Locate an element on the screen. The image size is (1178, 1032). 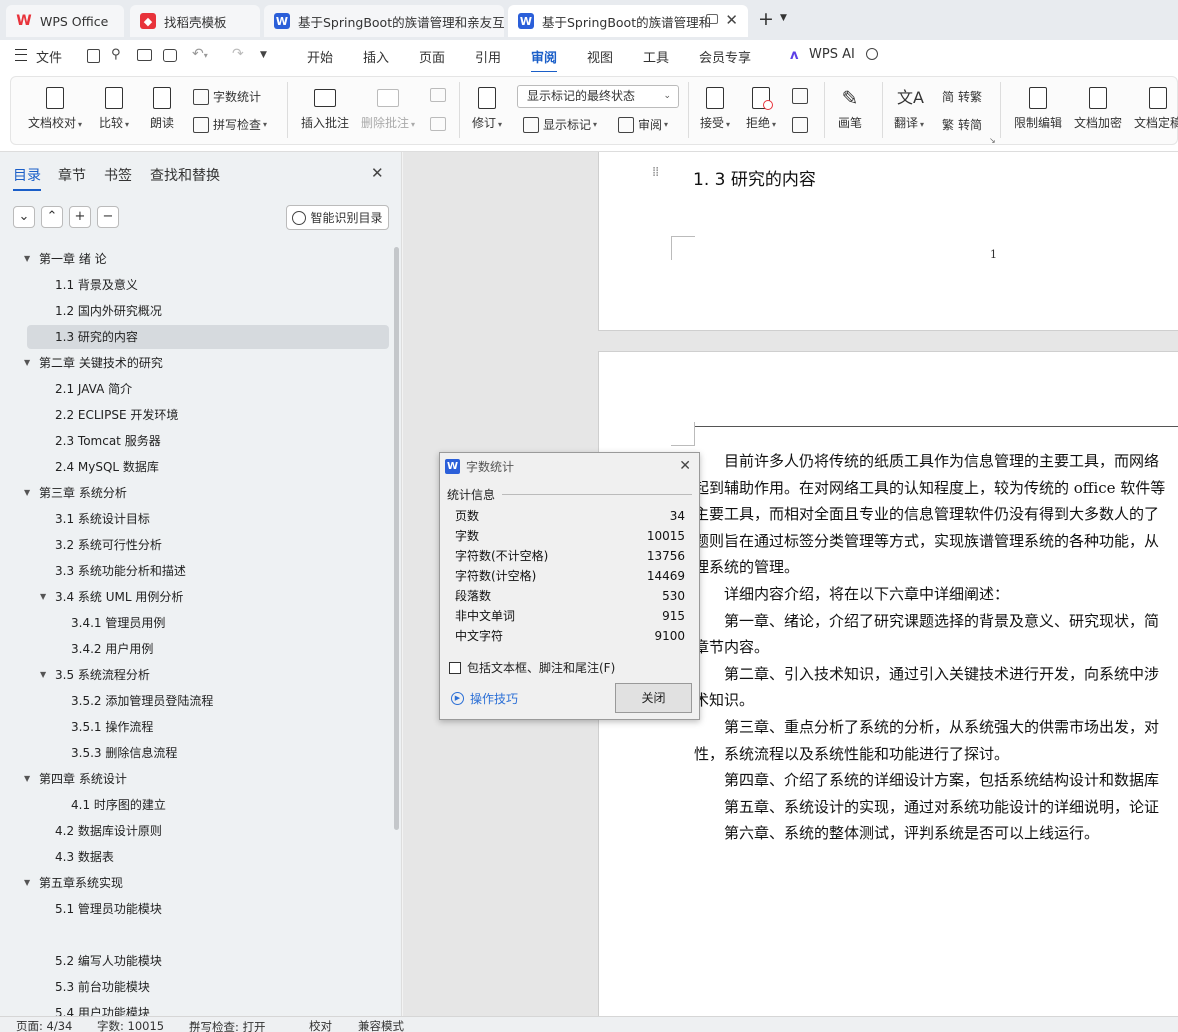
nav-tab-sections: 章节 is located at coordinates (72, 175).